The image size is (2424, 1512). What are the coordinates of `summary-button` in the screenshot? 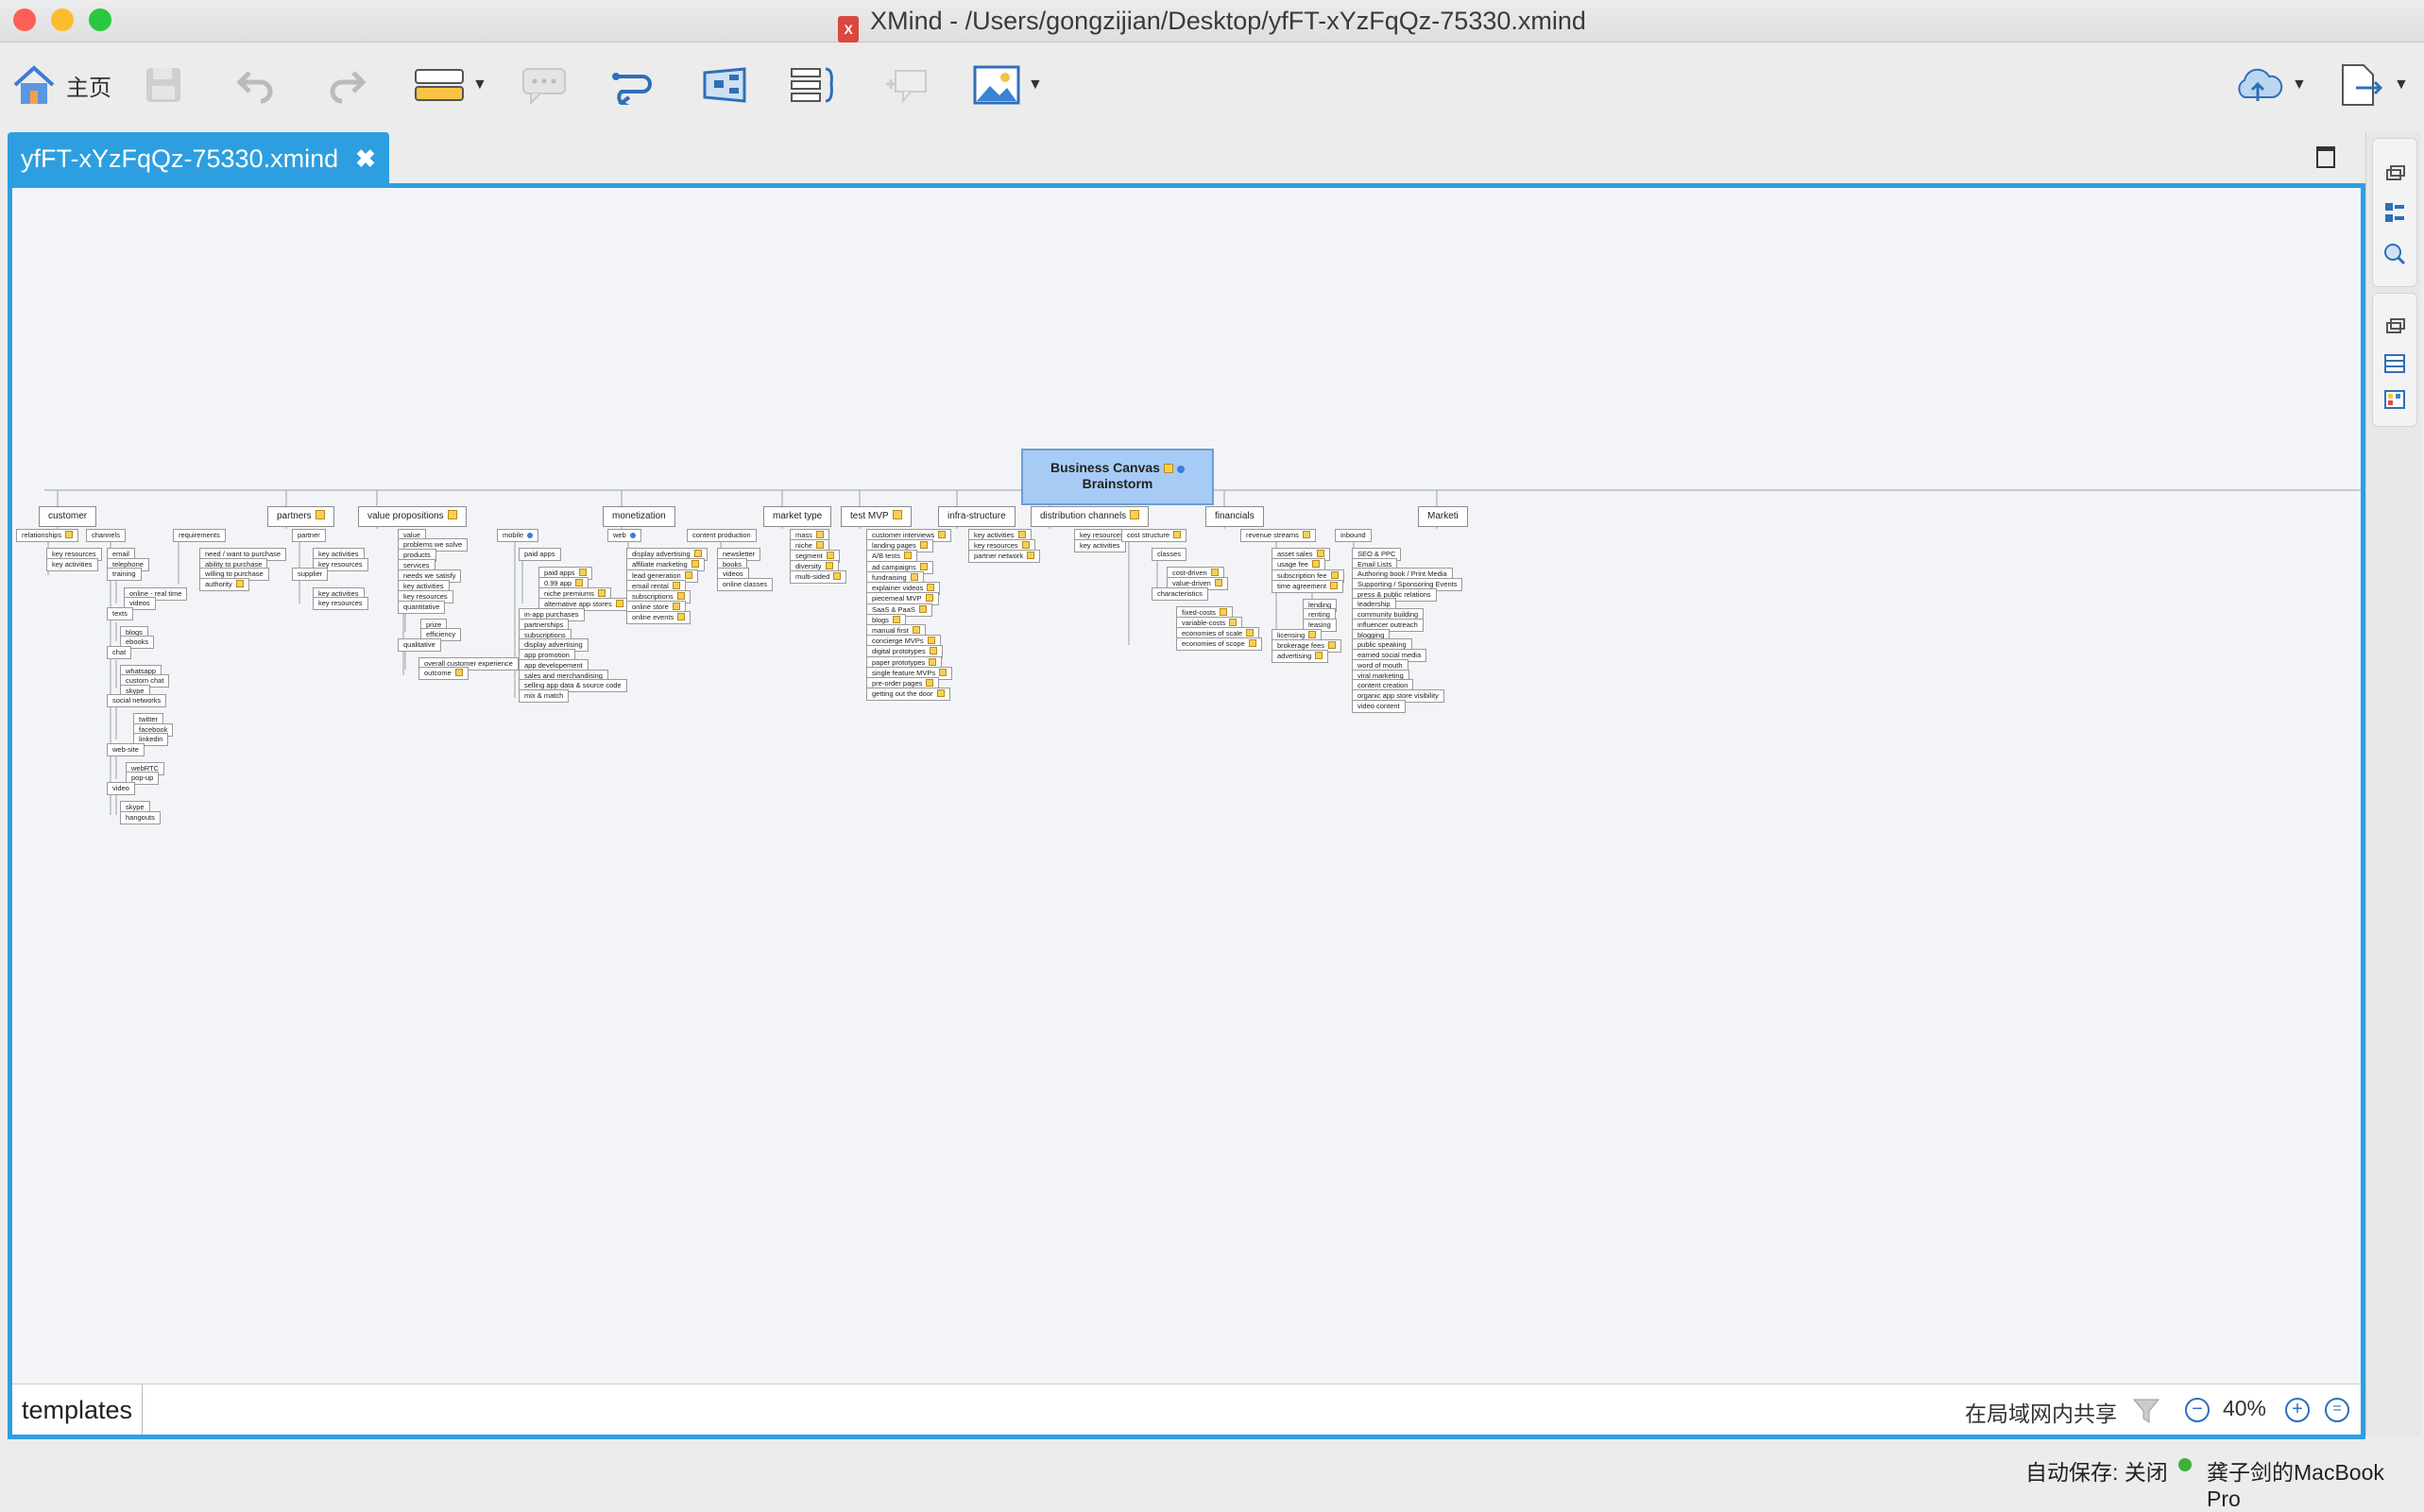 It's located at (814, 85).